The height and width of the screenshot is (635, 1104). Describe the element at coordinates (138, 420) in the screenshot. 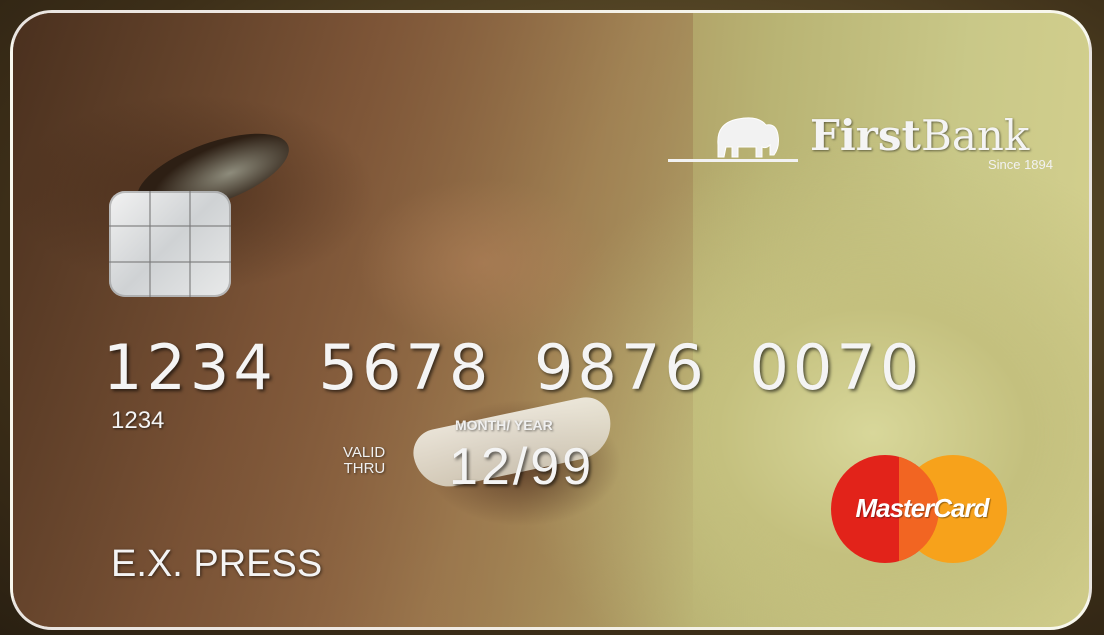

I see `card-short-number: 1234` at that location.